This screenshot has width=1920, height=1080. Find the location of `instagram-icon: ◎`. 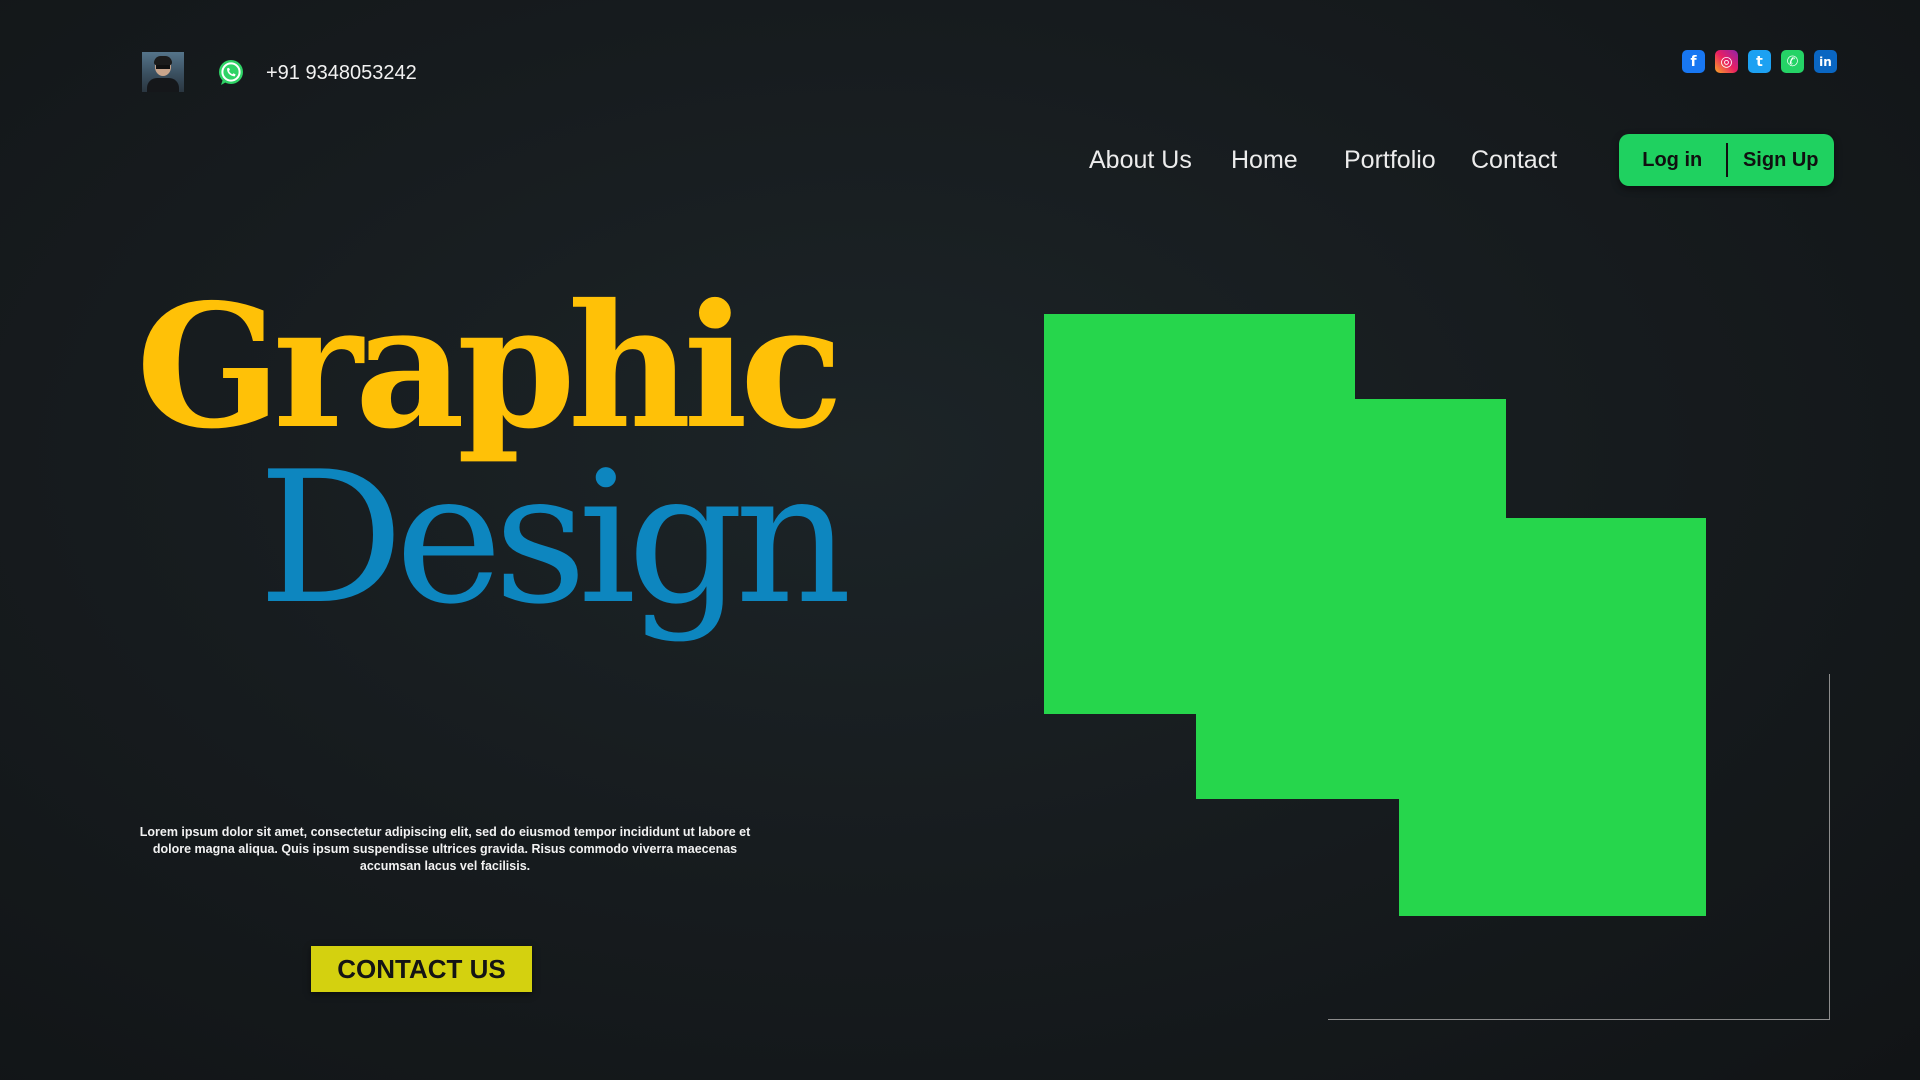

instagram-icon: ◎ is located at coordinates (1726, 61).